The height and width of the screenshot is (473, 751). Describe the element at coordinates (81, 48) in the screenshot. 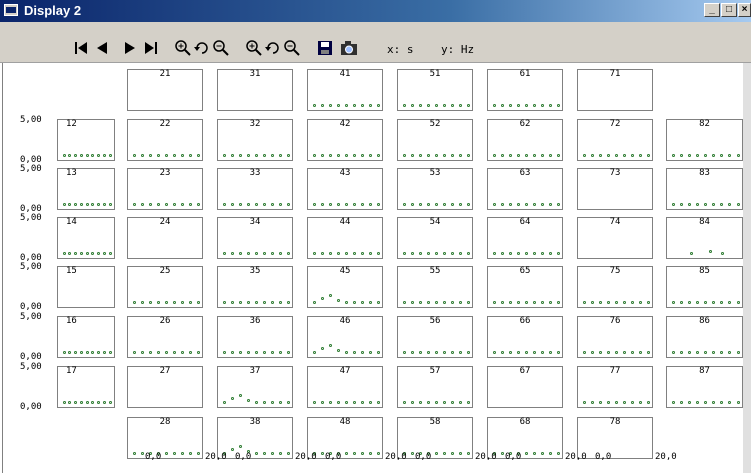

I see `first-frame-button` at that location.